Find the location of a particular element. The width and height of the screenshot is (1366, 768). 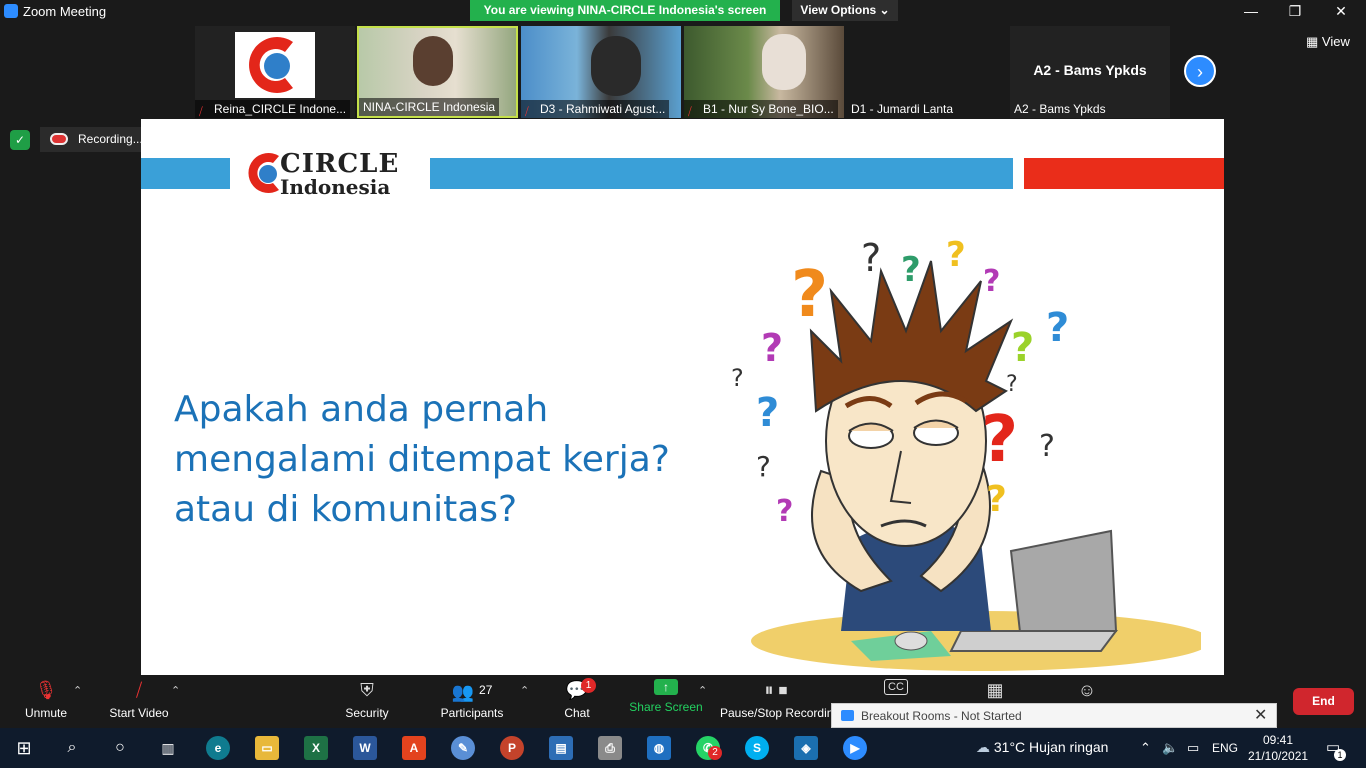

smiley-plus-icon: ☺ is located at coordinates (1087, 690).